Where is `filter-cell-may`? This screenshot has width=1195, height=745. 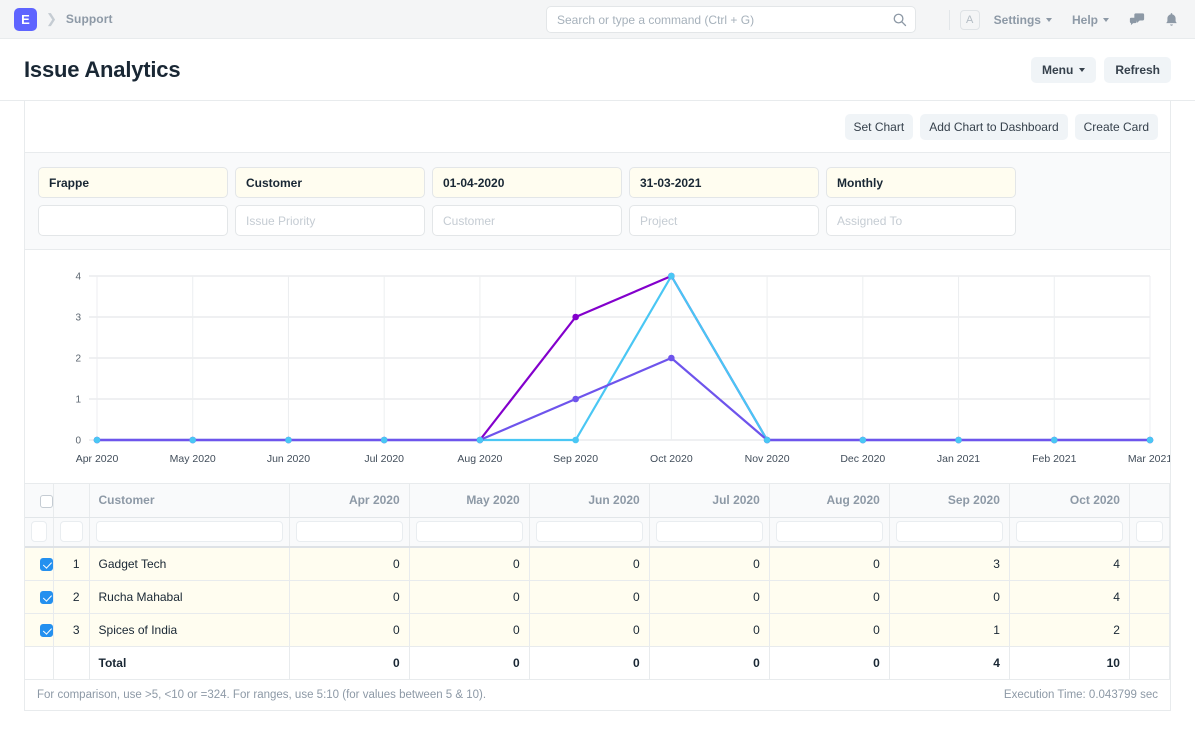 filter-cell-may is located at coordinates (469, 533).